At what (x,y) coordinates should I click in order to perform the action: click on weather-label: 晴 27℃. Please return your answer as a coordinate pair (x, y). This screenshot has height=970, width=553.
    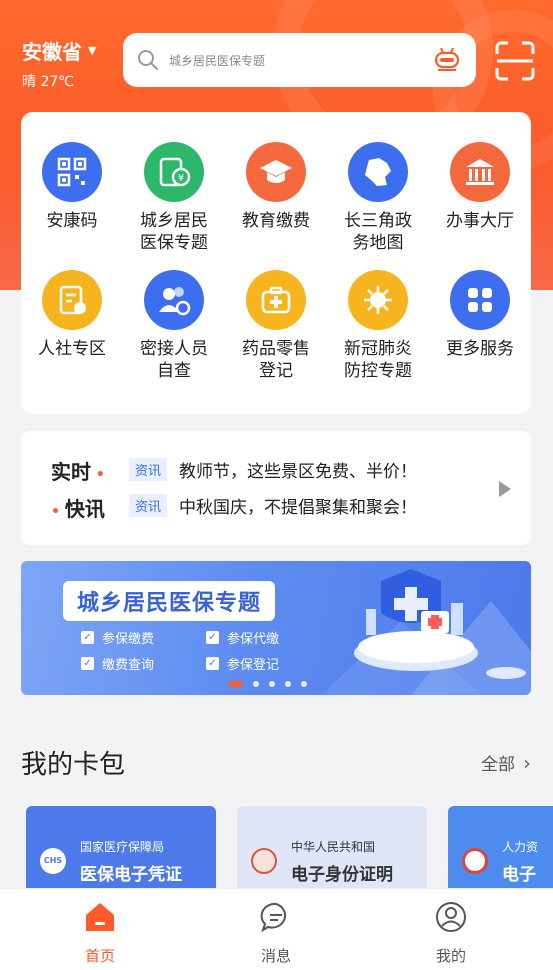
    Looking at the image, I should click on (48, 82).